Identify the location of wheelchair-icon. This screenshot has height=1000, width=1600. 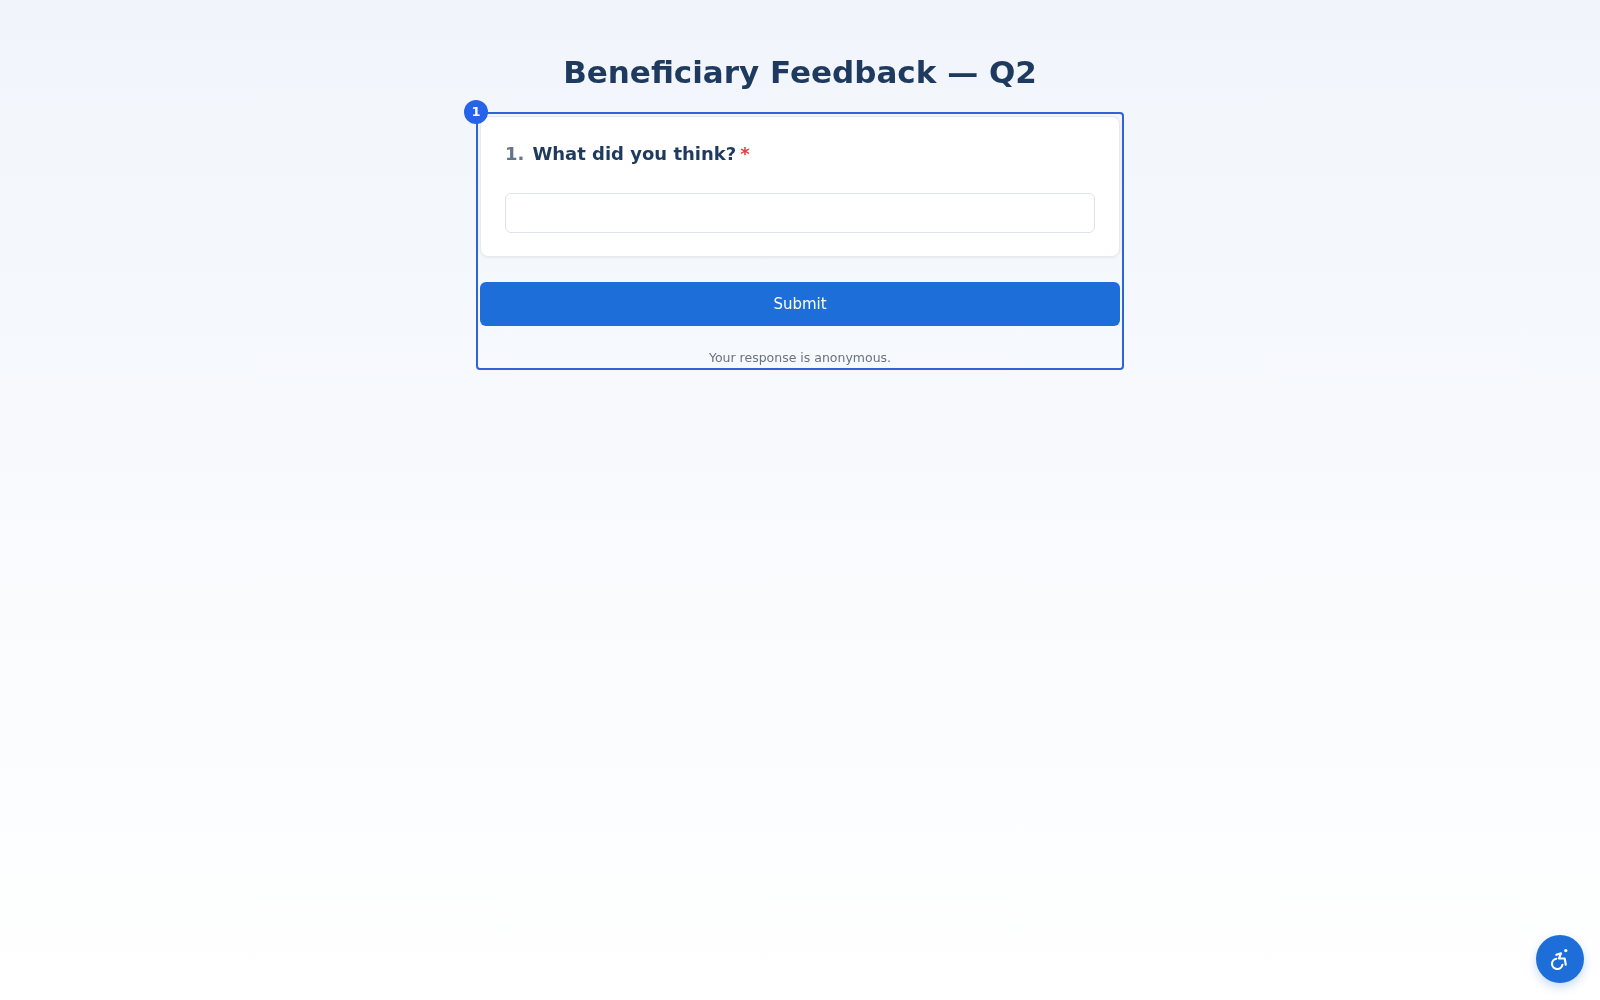
(1560, 959).